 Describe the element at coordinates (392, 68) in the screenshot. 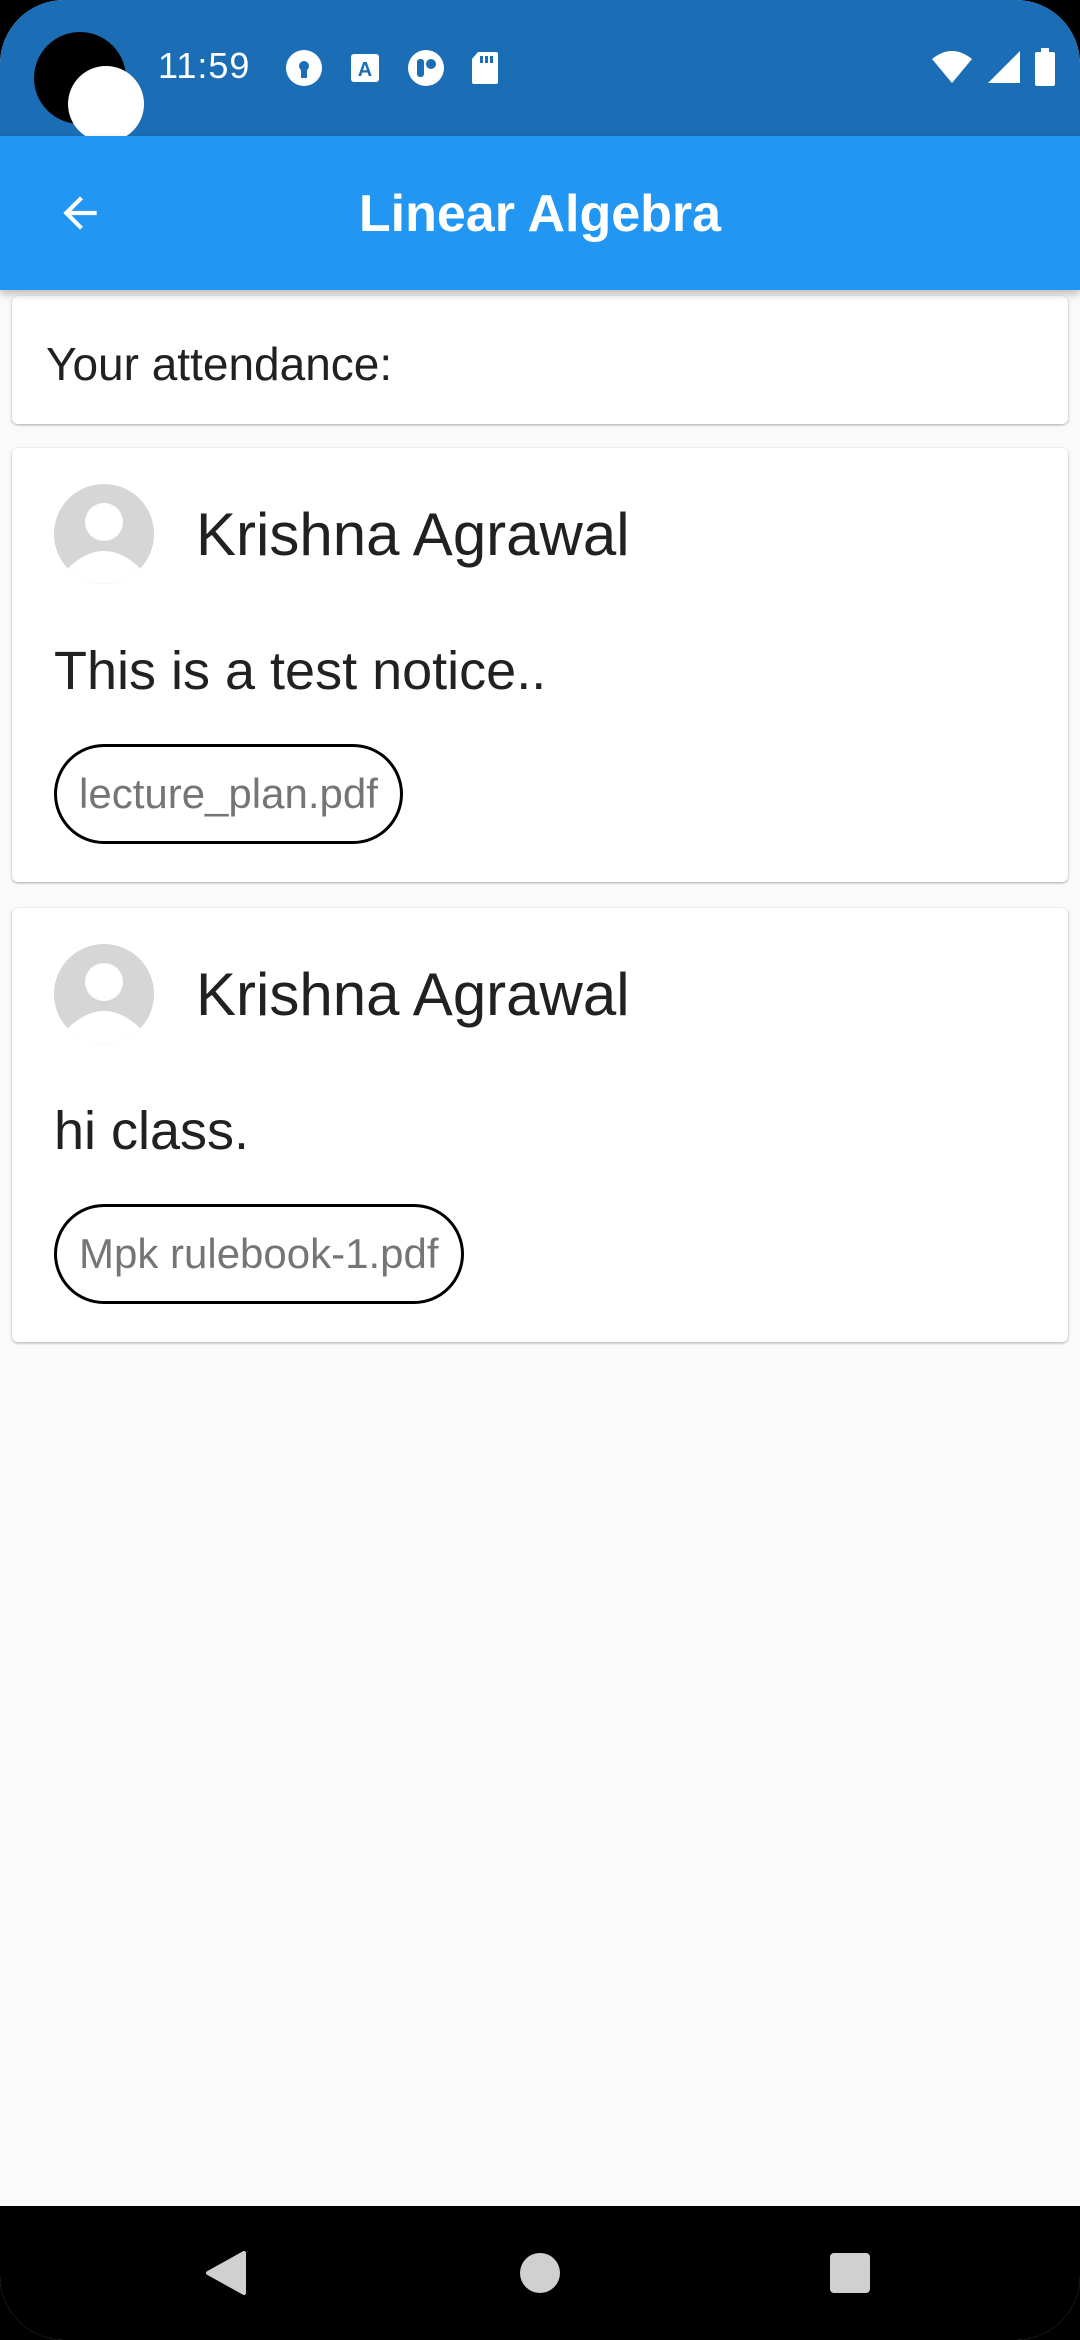

I see `notification-icons: A` at that location.